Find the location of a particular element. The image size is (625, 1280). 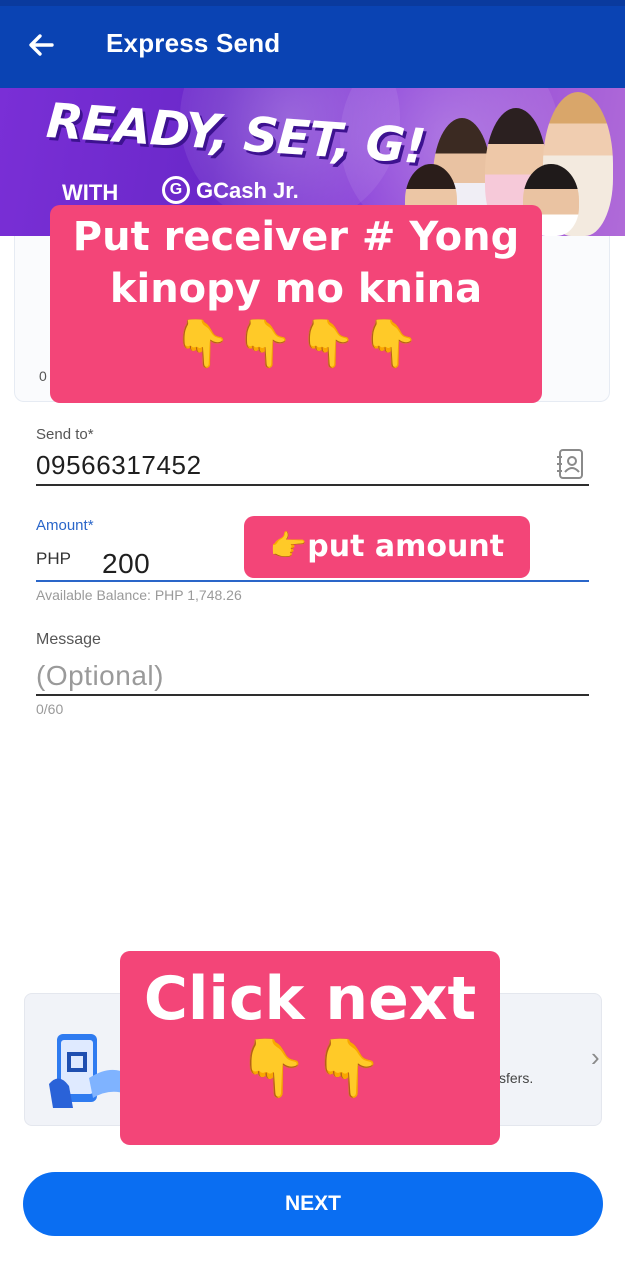

message-underline is located at coordinates (312, 695).